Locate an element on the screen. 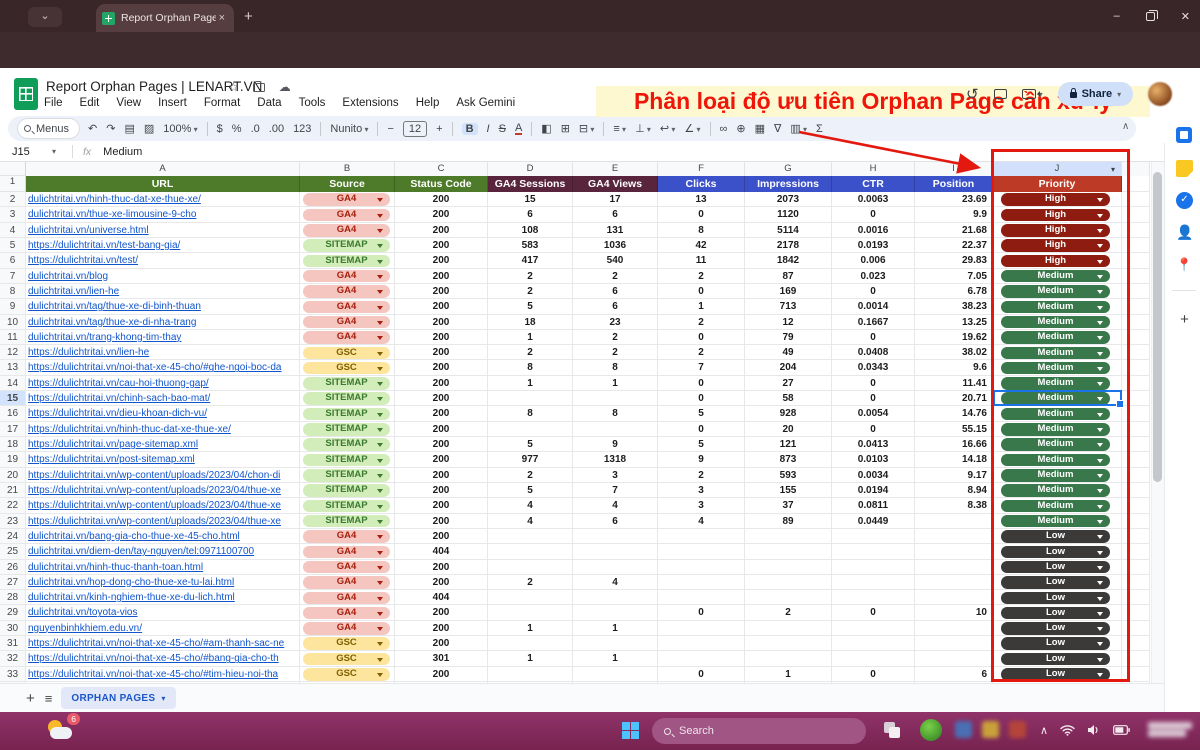 This screenshot has height=750, width=1200. column-header-H: H is located at coordinates (873, 169).